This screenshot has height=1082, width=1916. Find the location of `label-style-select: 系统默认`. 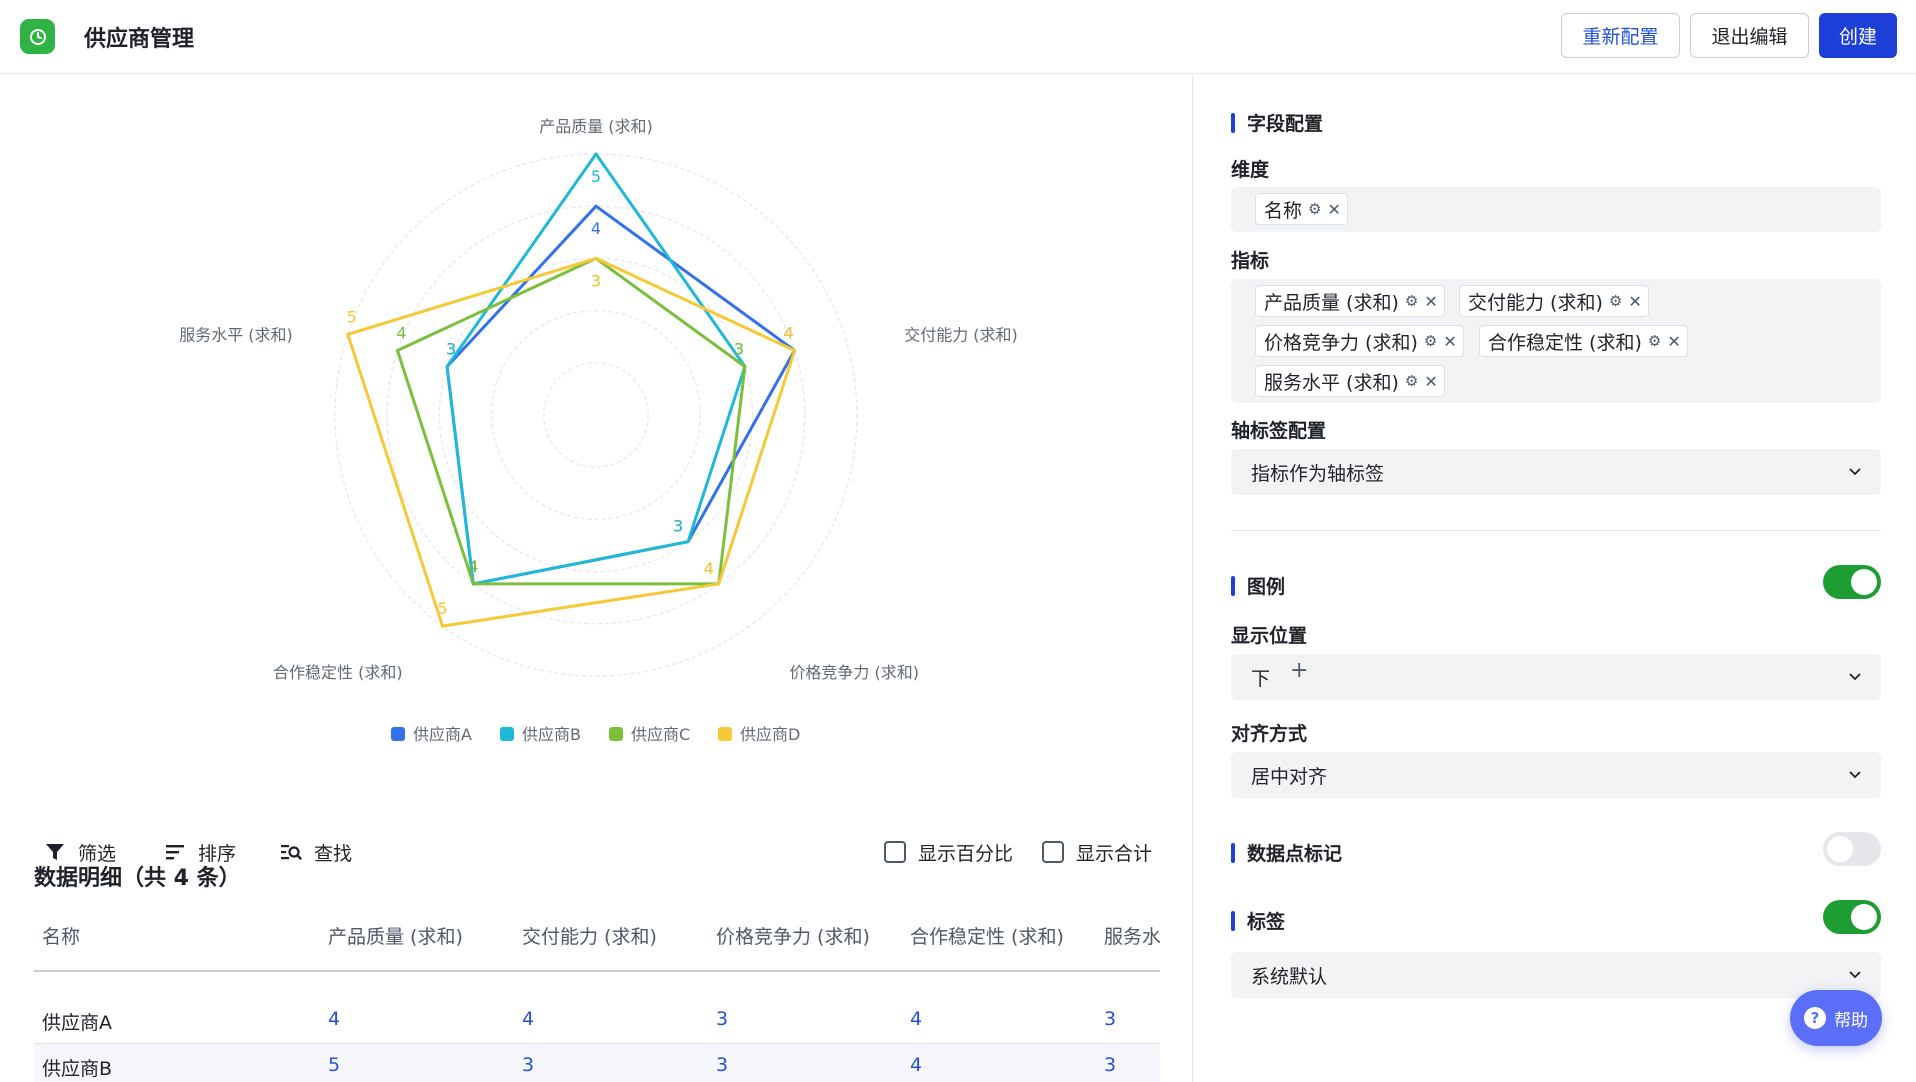

label-style-select: 系统默认 is located at coordinates (1556, 975).